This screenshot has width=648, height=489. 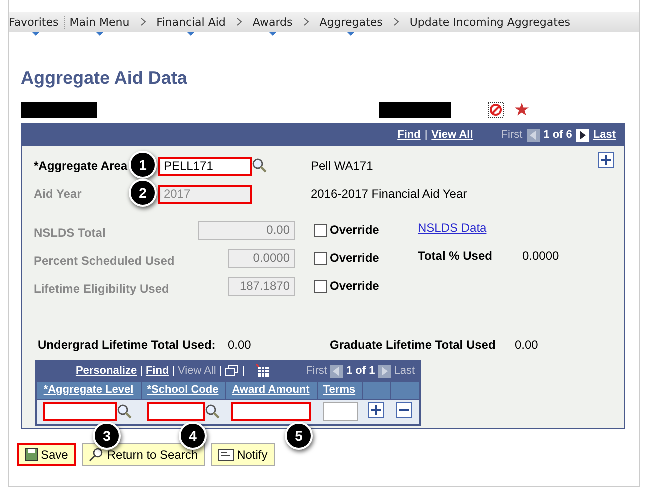 I want to click on step-number: 4, so click(x=193, y=436).